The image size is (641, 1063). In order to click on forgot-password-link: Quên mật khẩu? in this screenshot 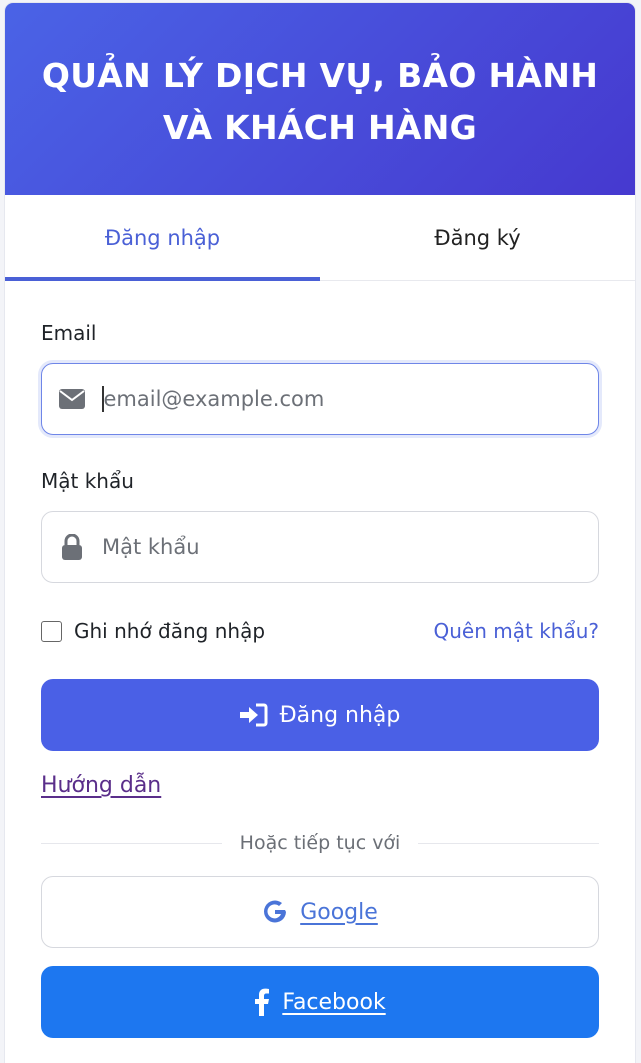, I will do `click(517, 631)`.